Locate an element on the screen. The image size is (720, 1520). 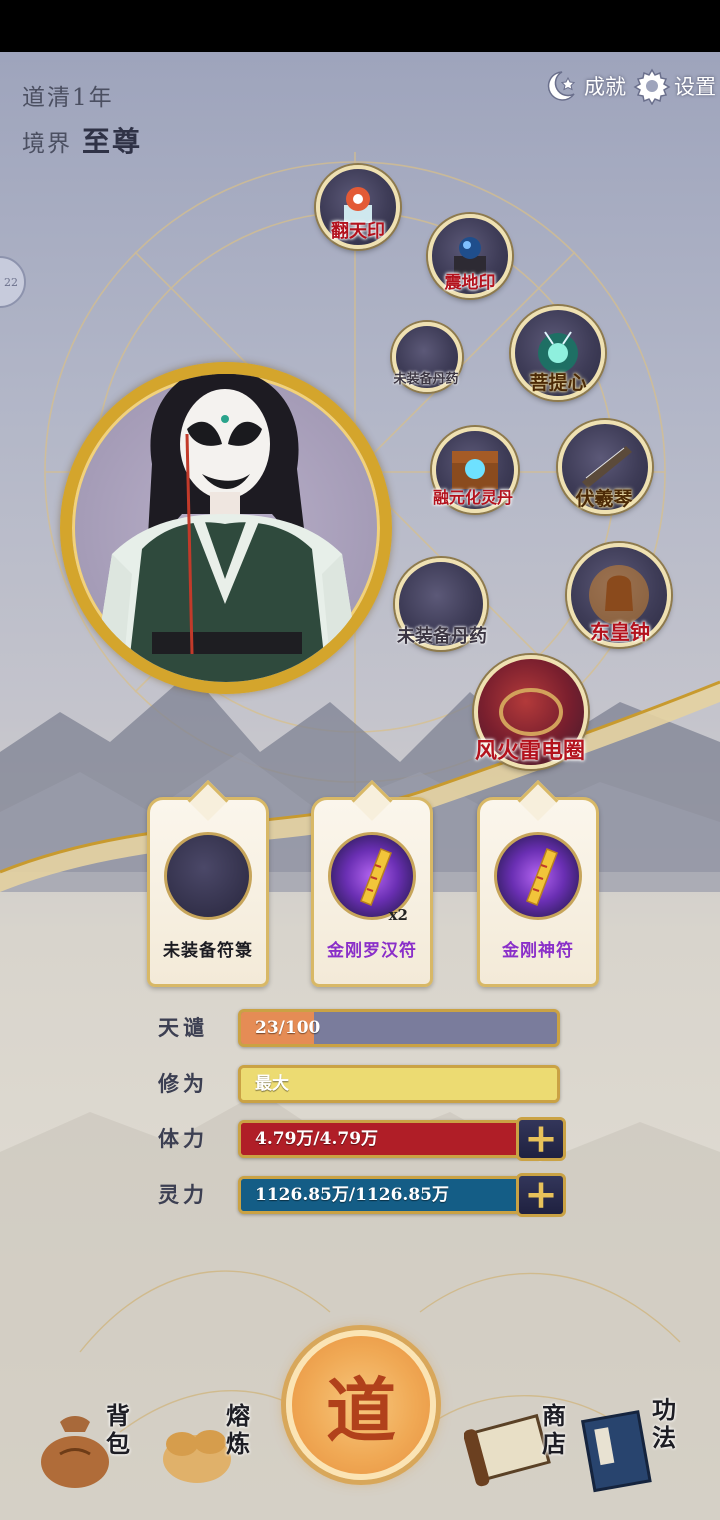
artifact-label: 风火雷电圈 is located at coordinates (530, 751).